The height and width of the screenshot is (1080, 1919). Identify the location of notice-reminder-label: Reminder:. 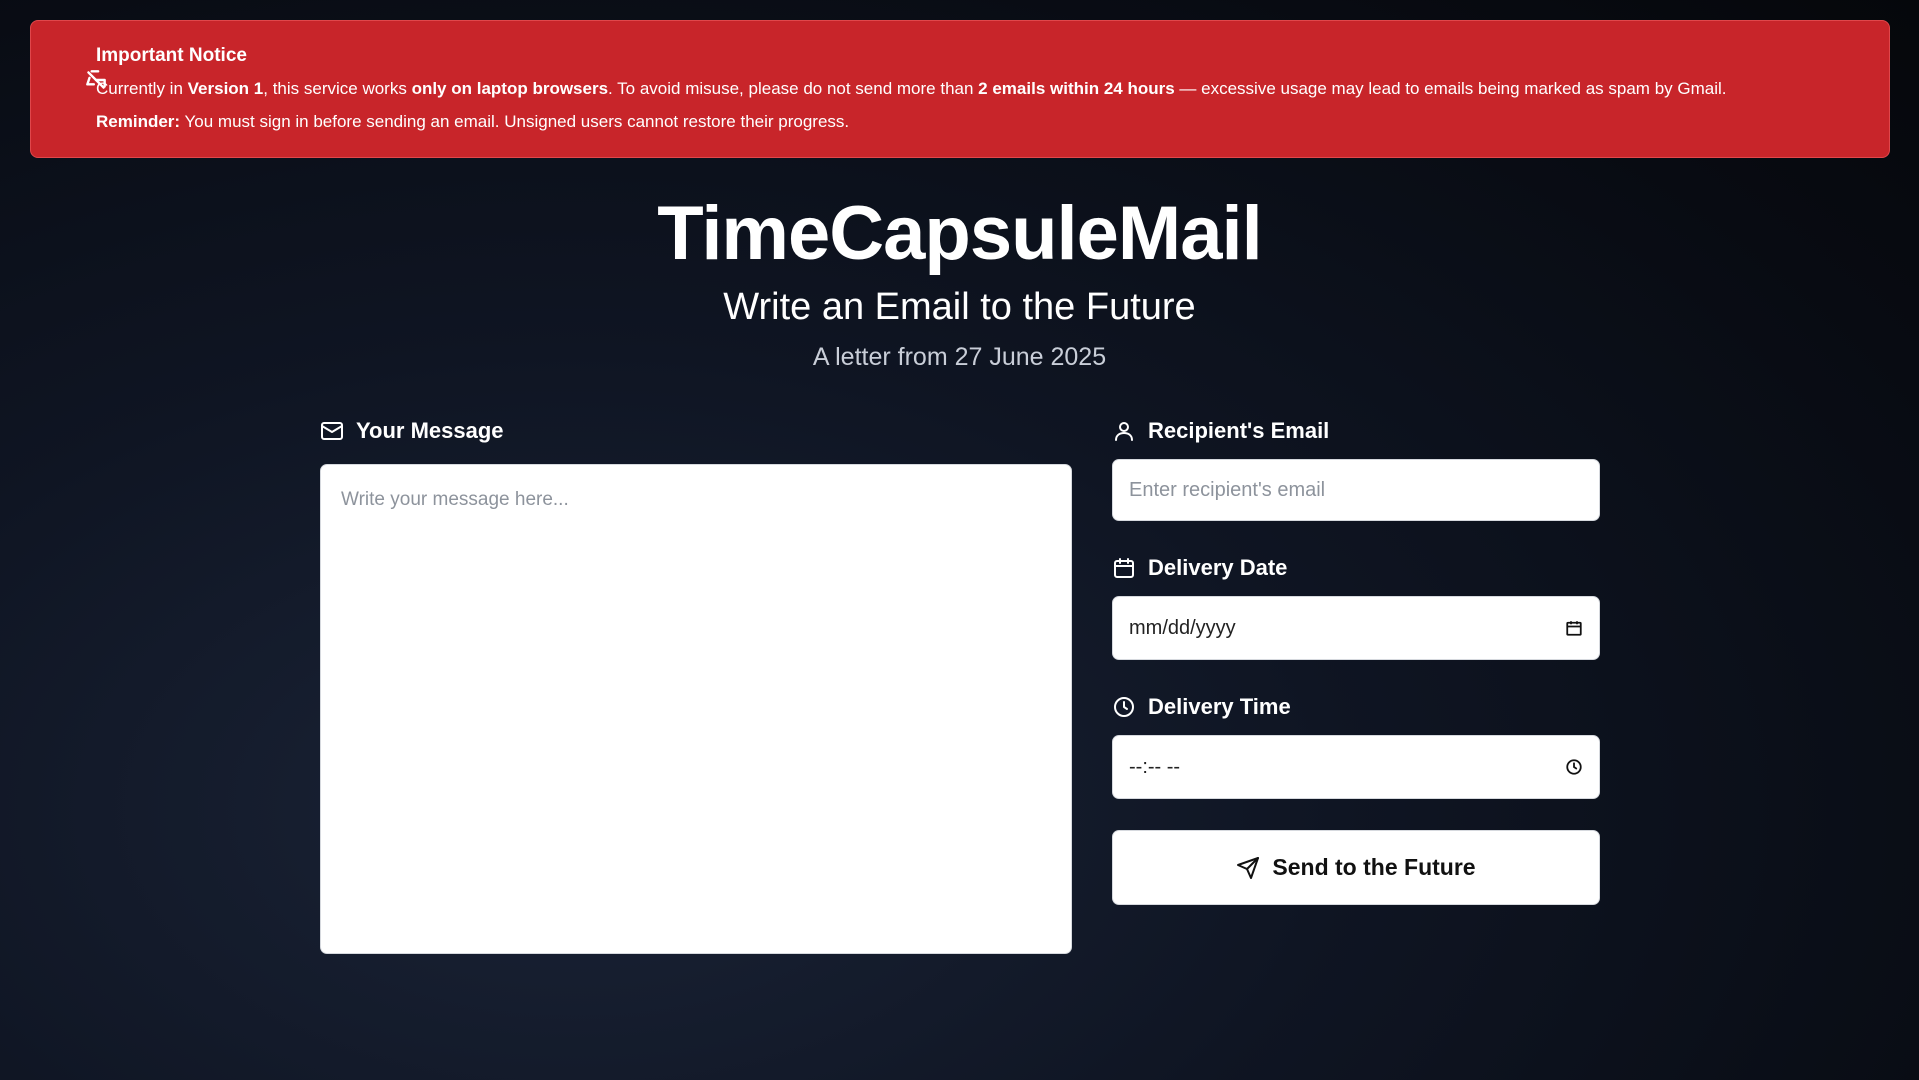
(138, 121).